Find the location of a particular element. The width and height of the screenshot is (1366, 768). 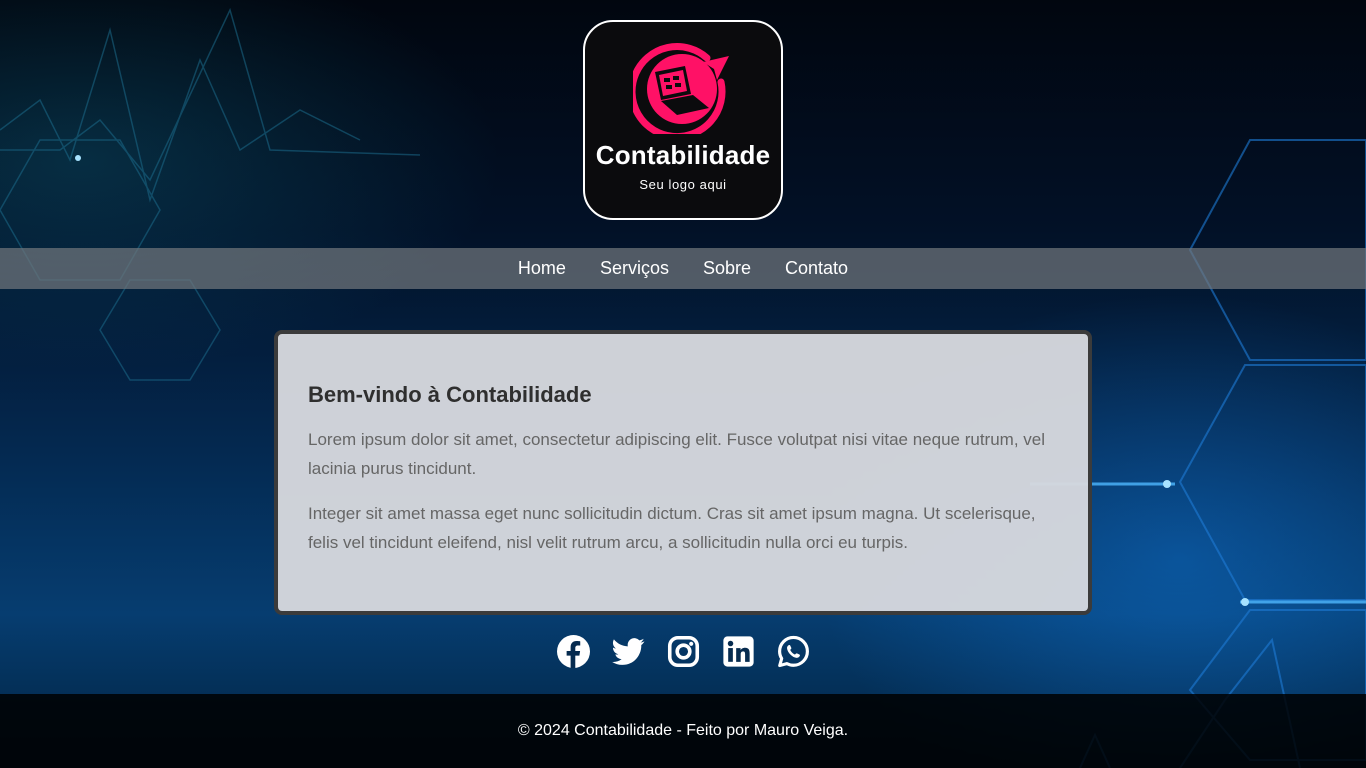

instagram-icon is located at coordinates (683, 651).